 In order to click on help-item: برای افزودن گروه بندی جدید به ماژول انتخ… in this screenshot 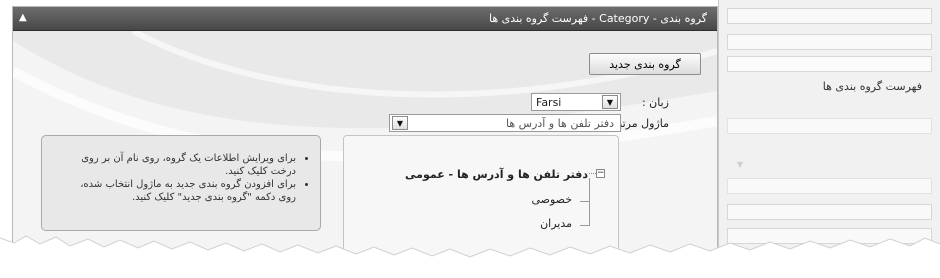, I will do `click(178, 191)`.